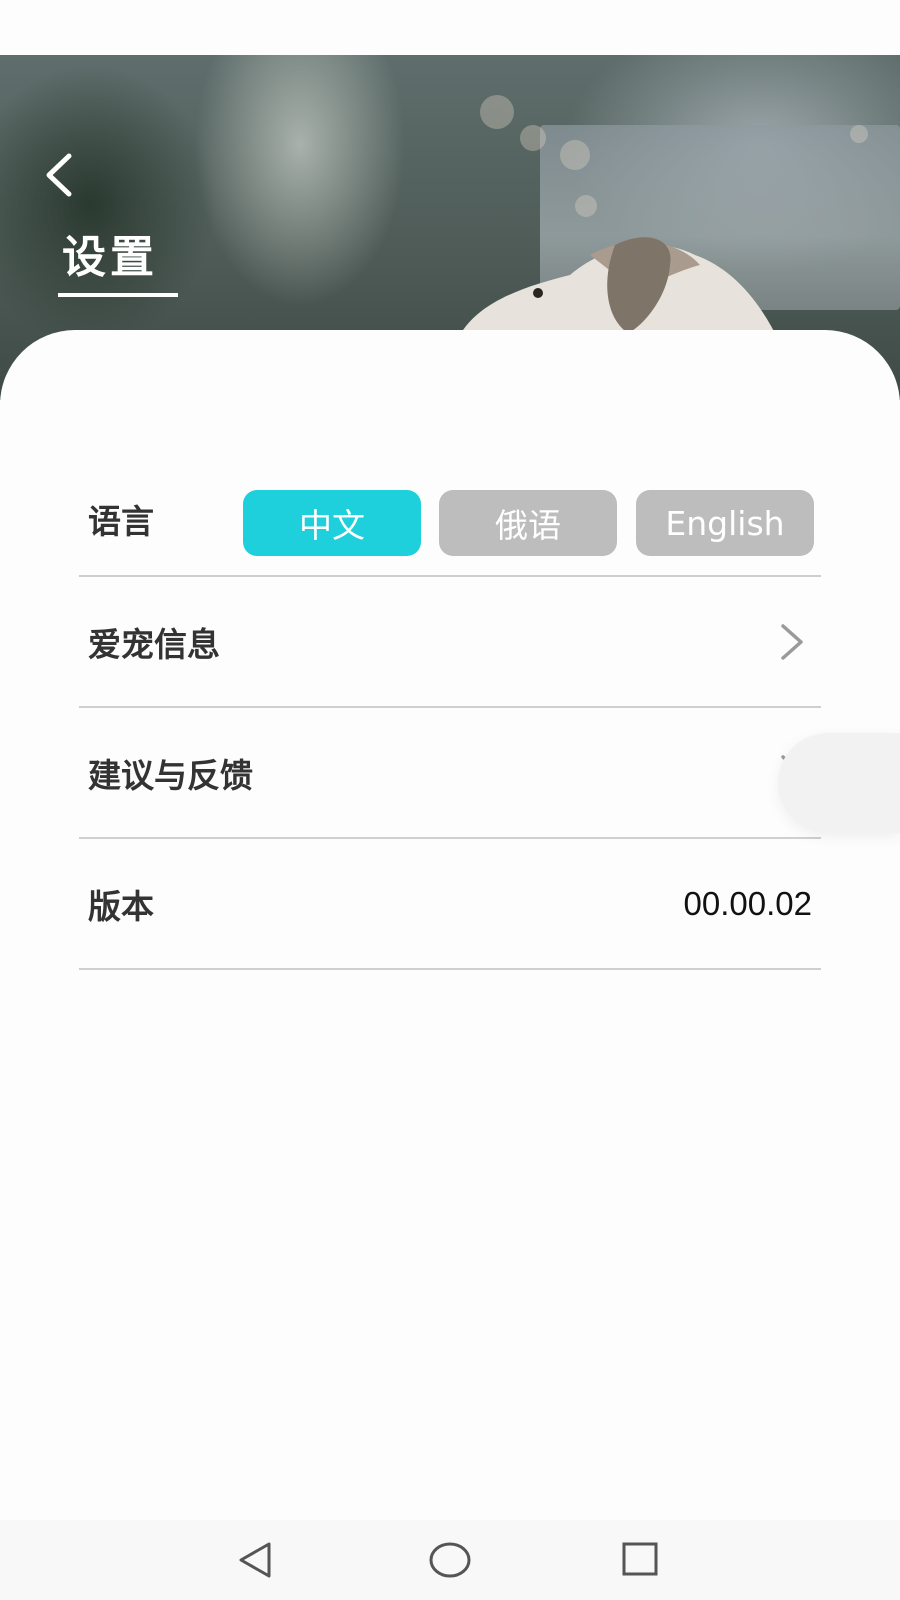 The width and height of the screenshot is (900, 1600). What do you see at coordinates (450, 642) in the screenshot?
I see `pet-info-row: 爱宠信息` at bounding box center [450, 642].